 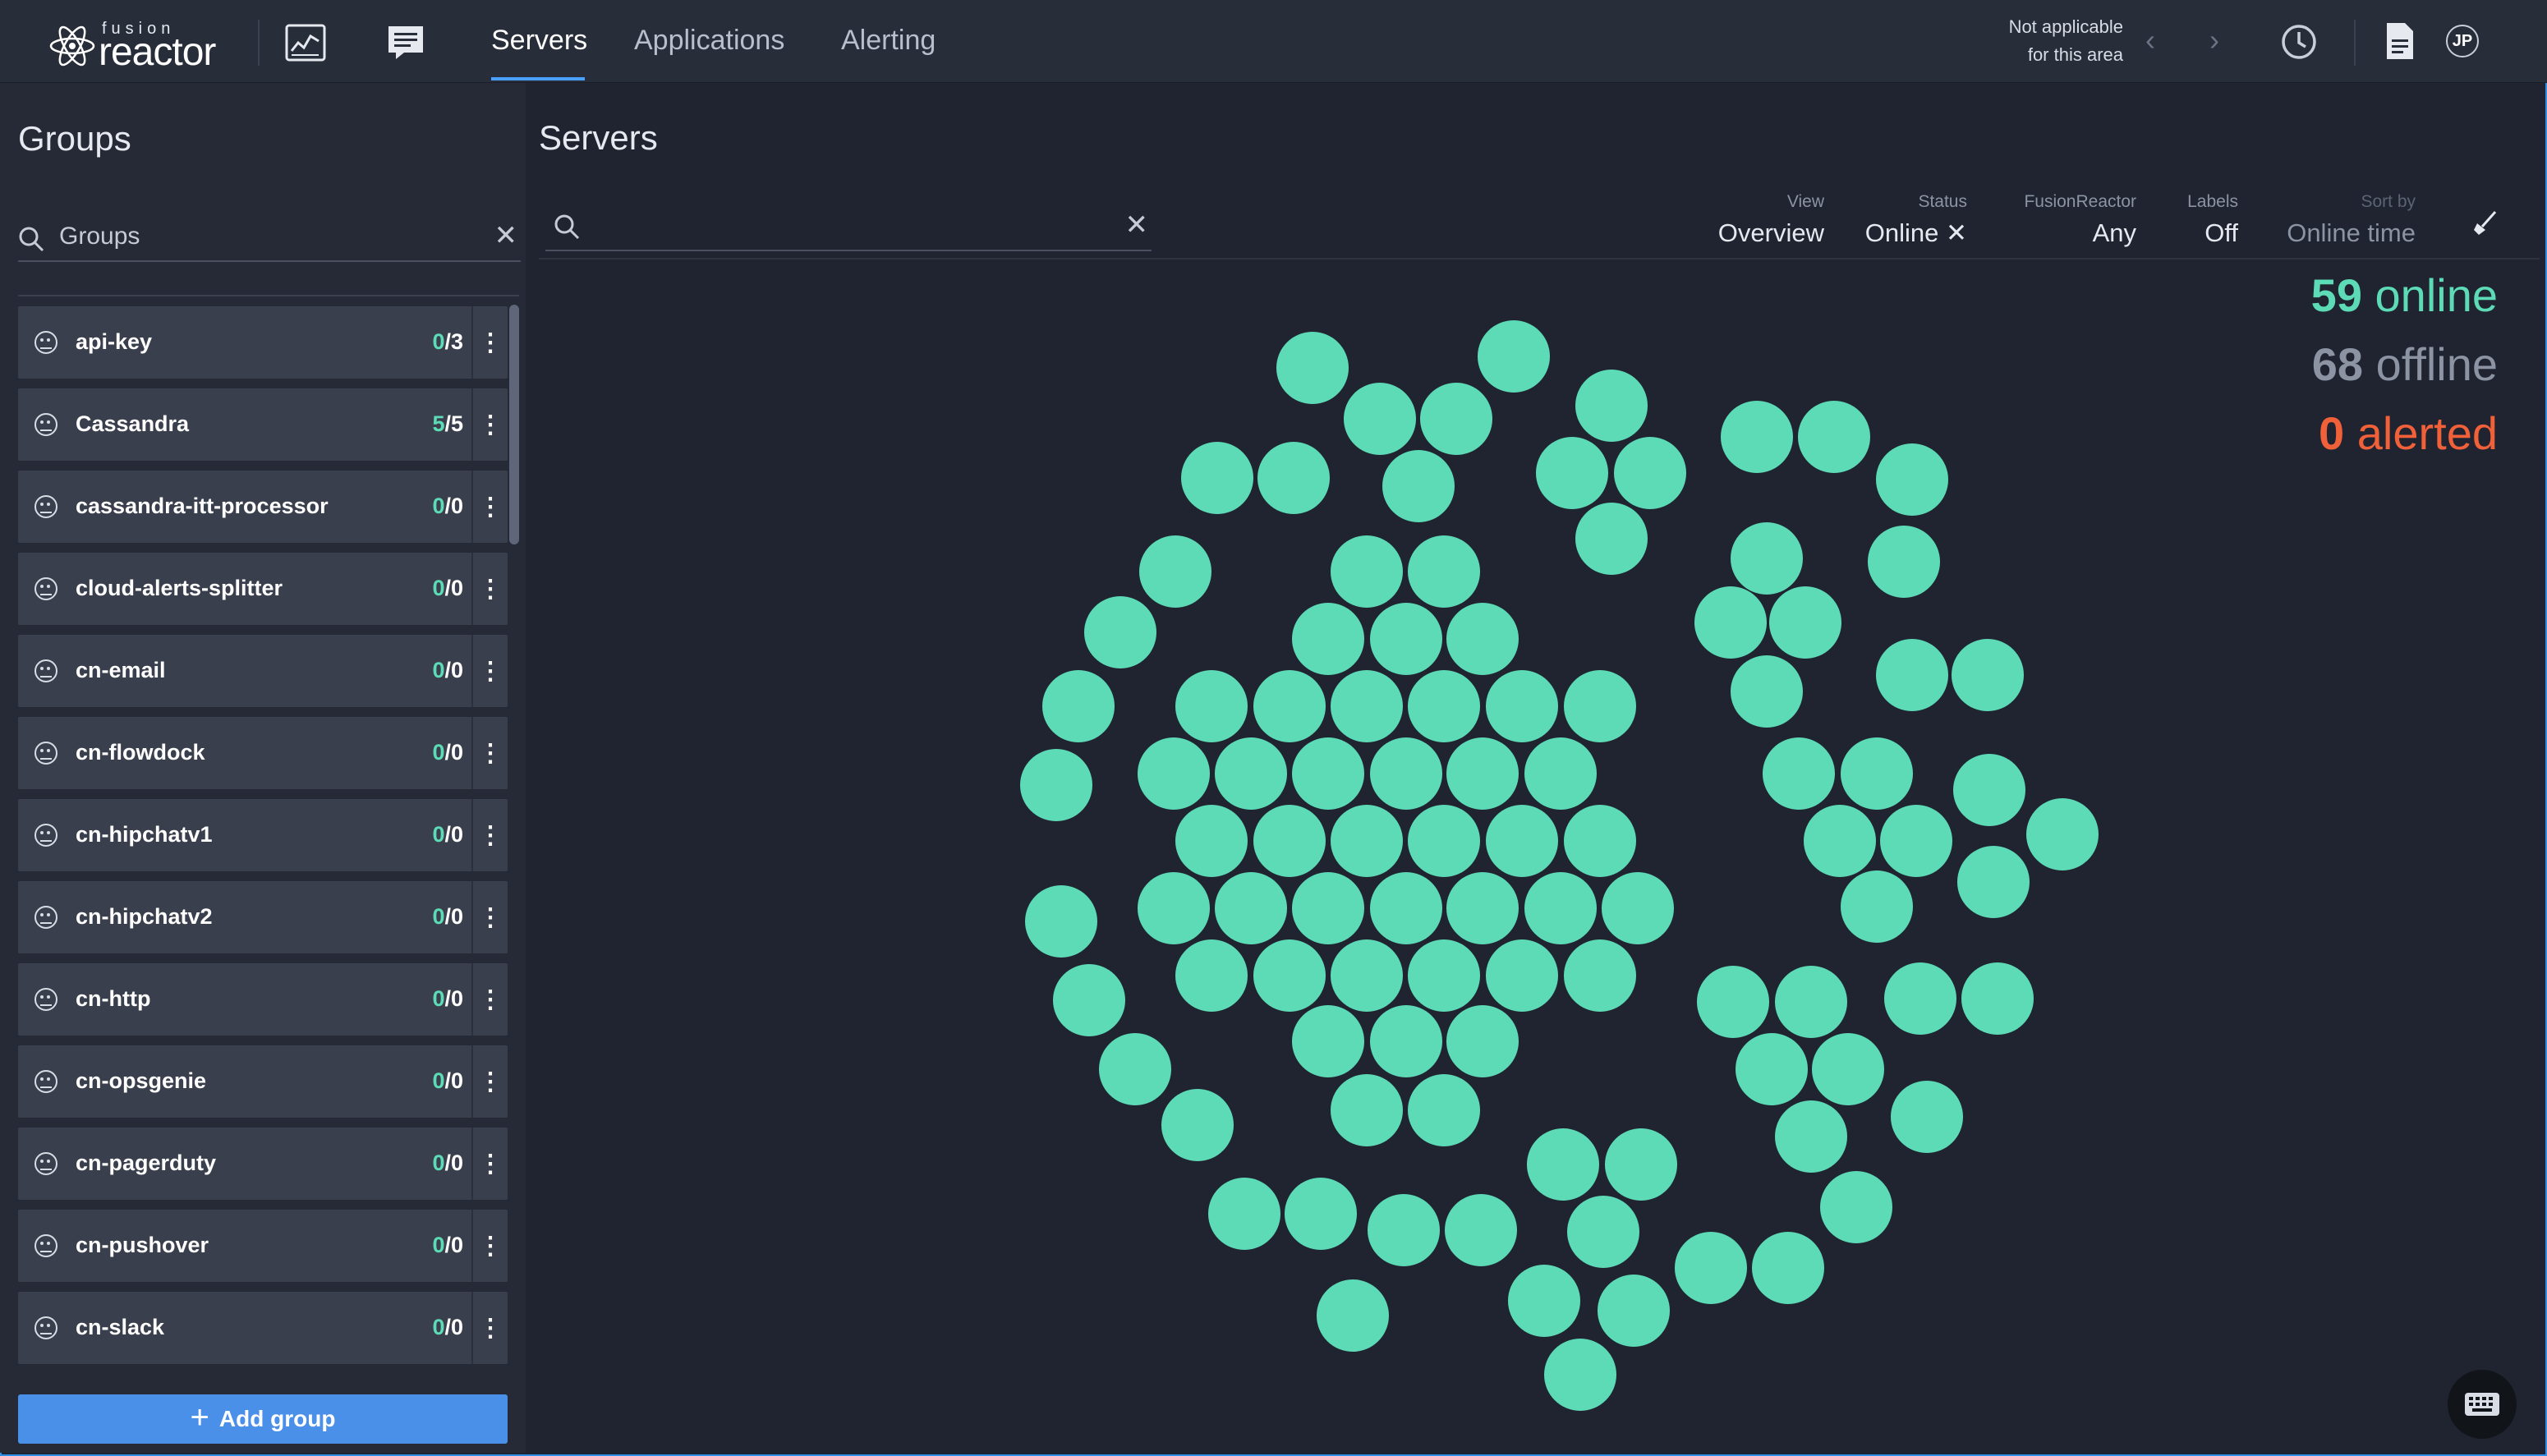 What do you see at coordinates (263, 1419) in the screenshot?
I see `add-group-button: + Add group` at bounding box center [263, 1419].